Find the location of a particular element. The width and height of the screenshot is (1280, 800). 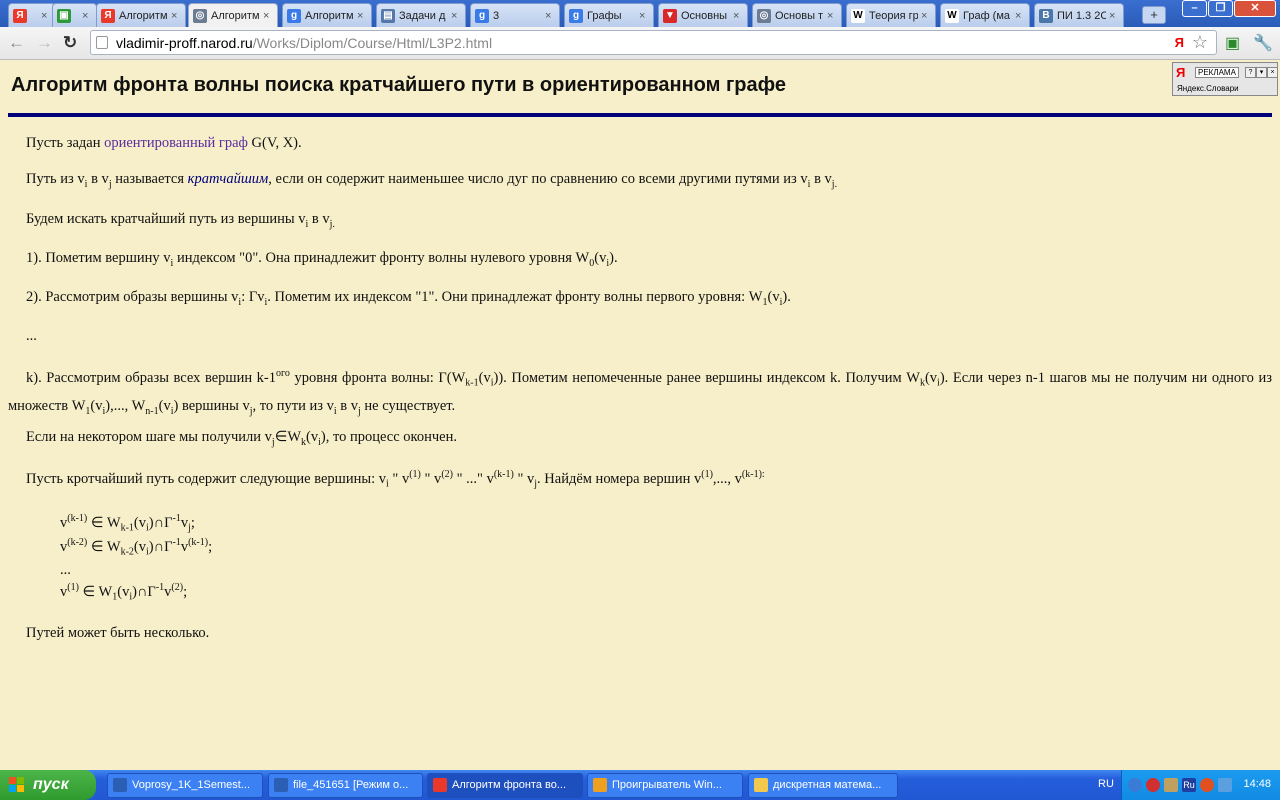

browser-tab: ▤ Задачи д × is located at coordinates (421, 15).